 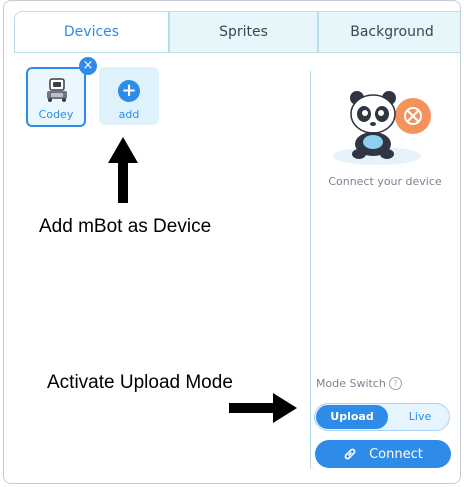 What do you see at coordinates (91, 32) in the screenshot?
I see `tab-devices: Devices` at bounding box center [91, 32].